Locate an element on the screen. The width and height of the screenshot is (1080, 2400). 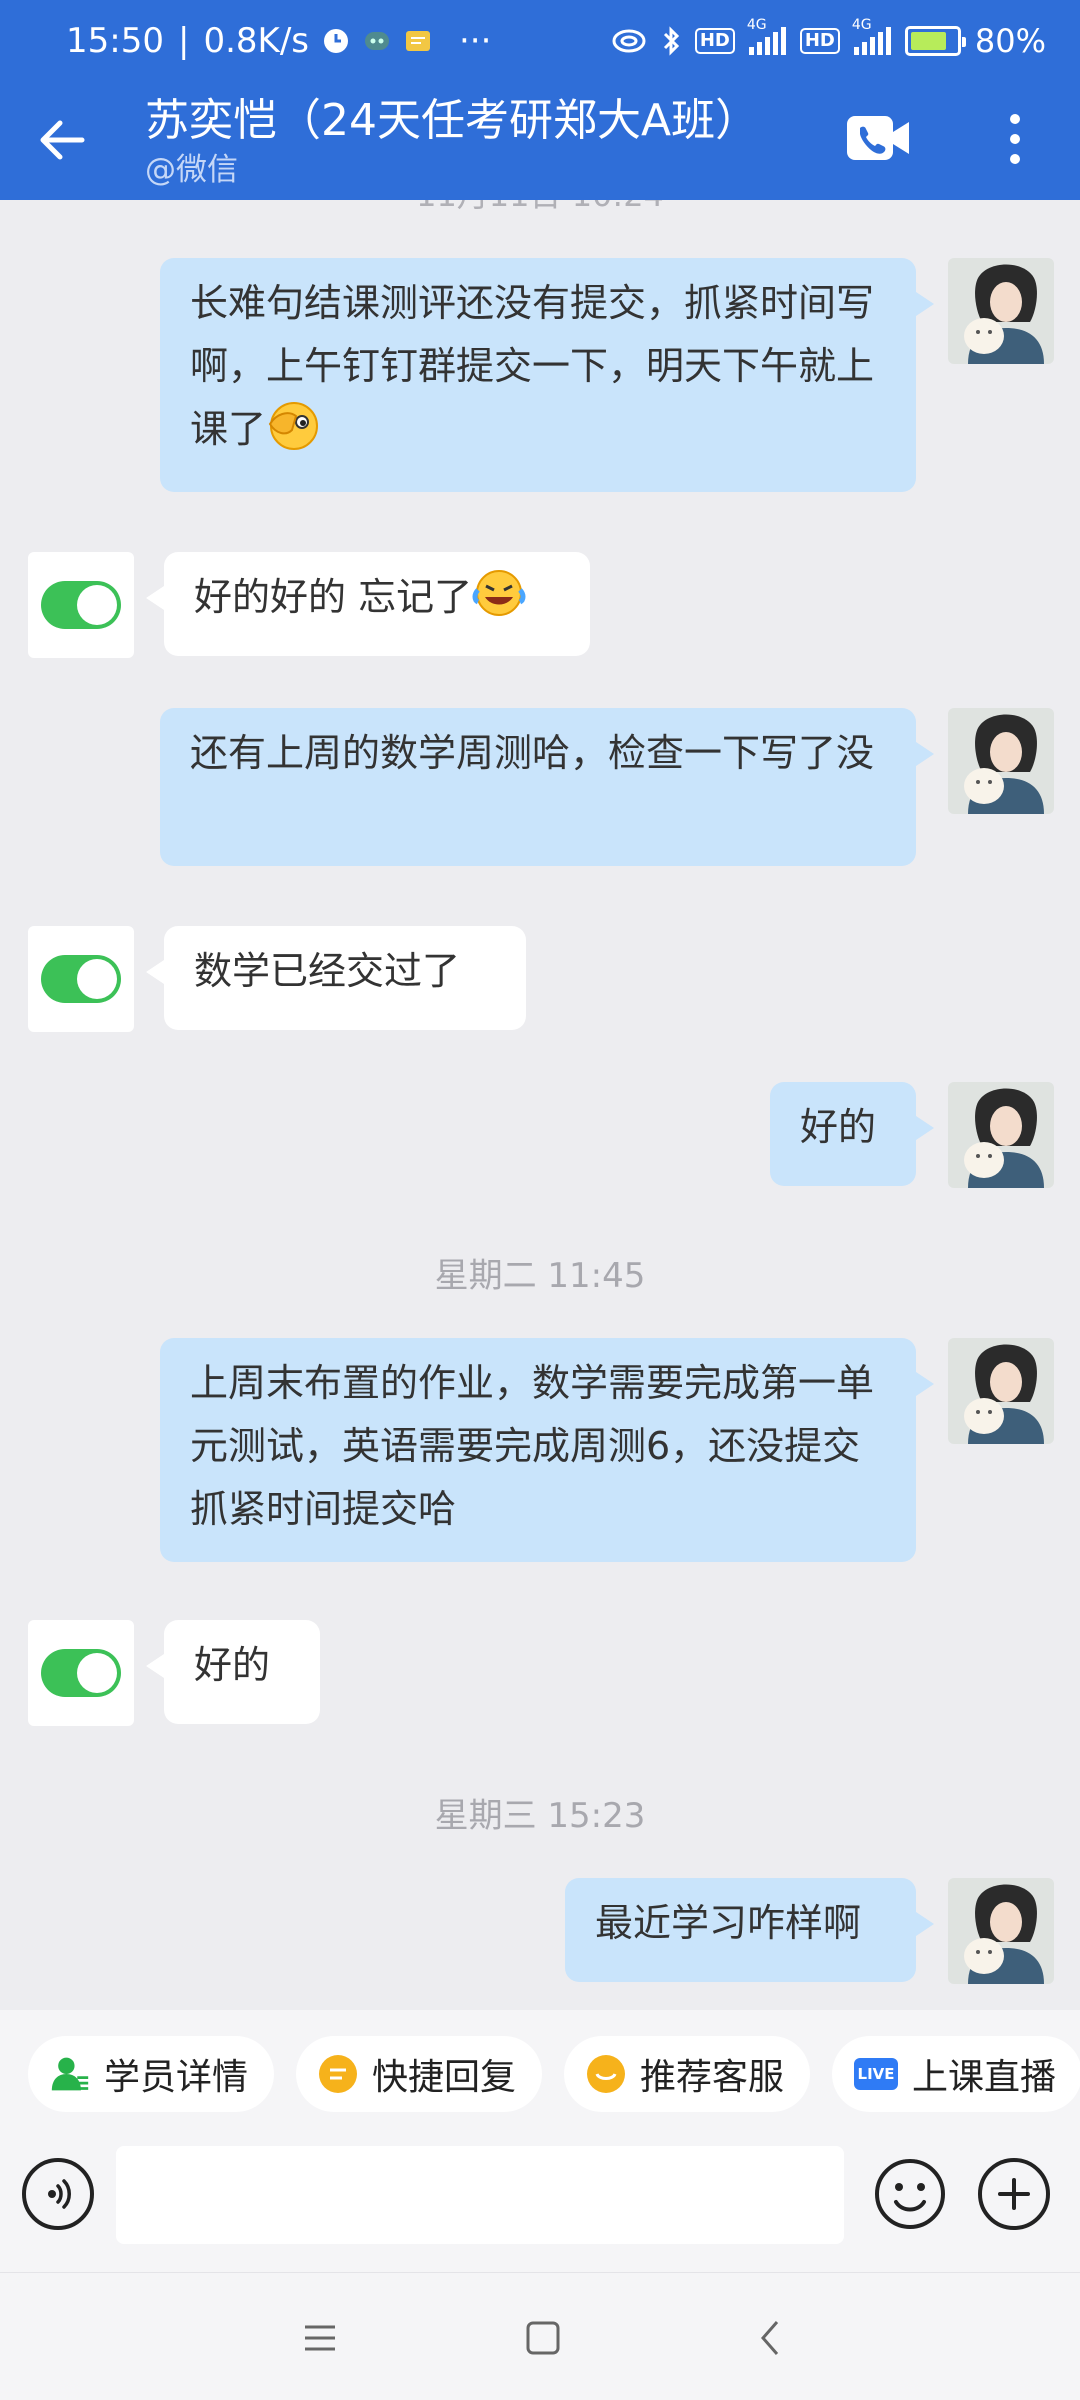
menu-nav-button is located at coordinates (320, 2338).